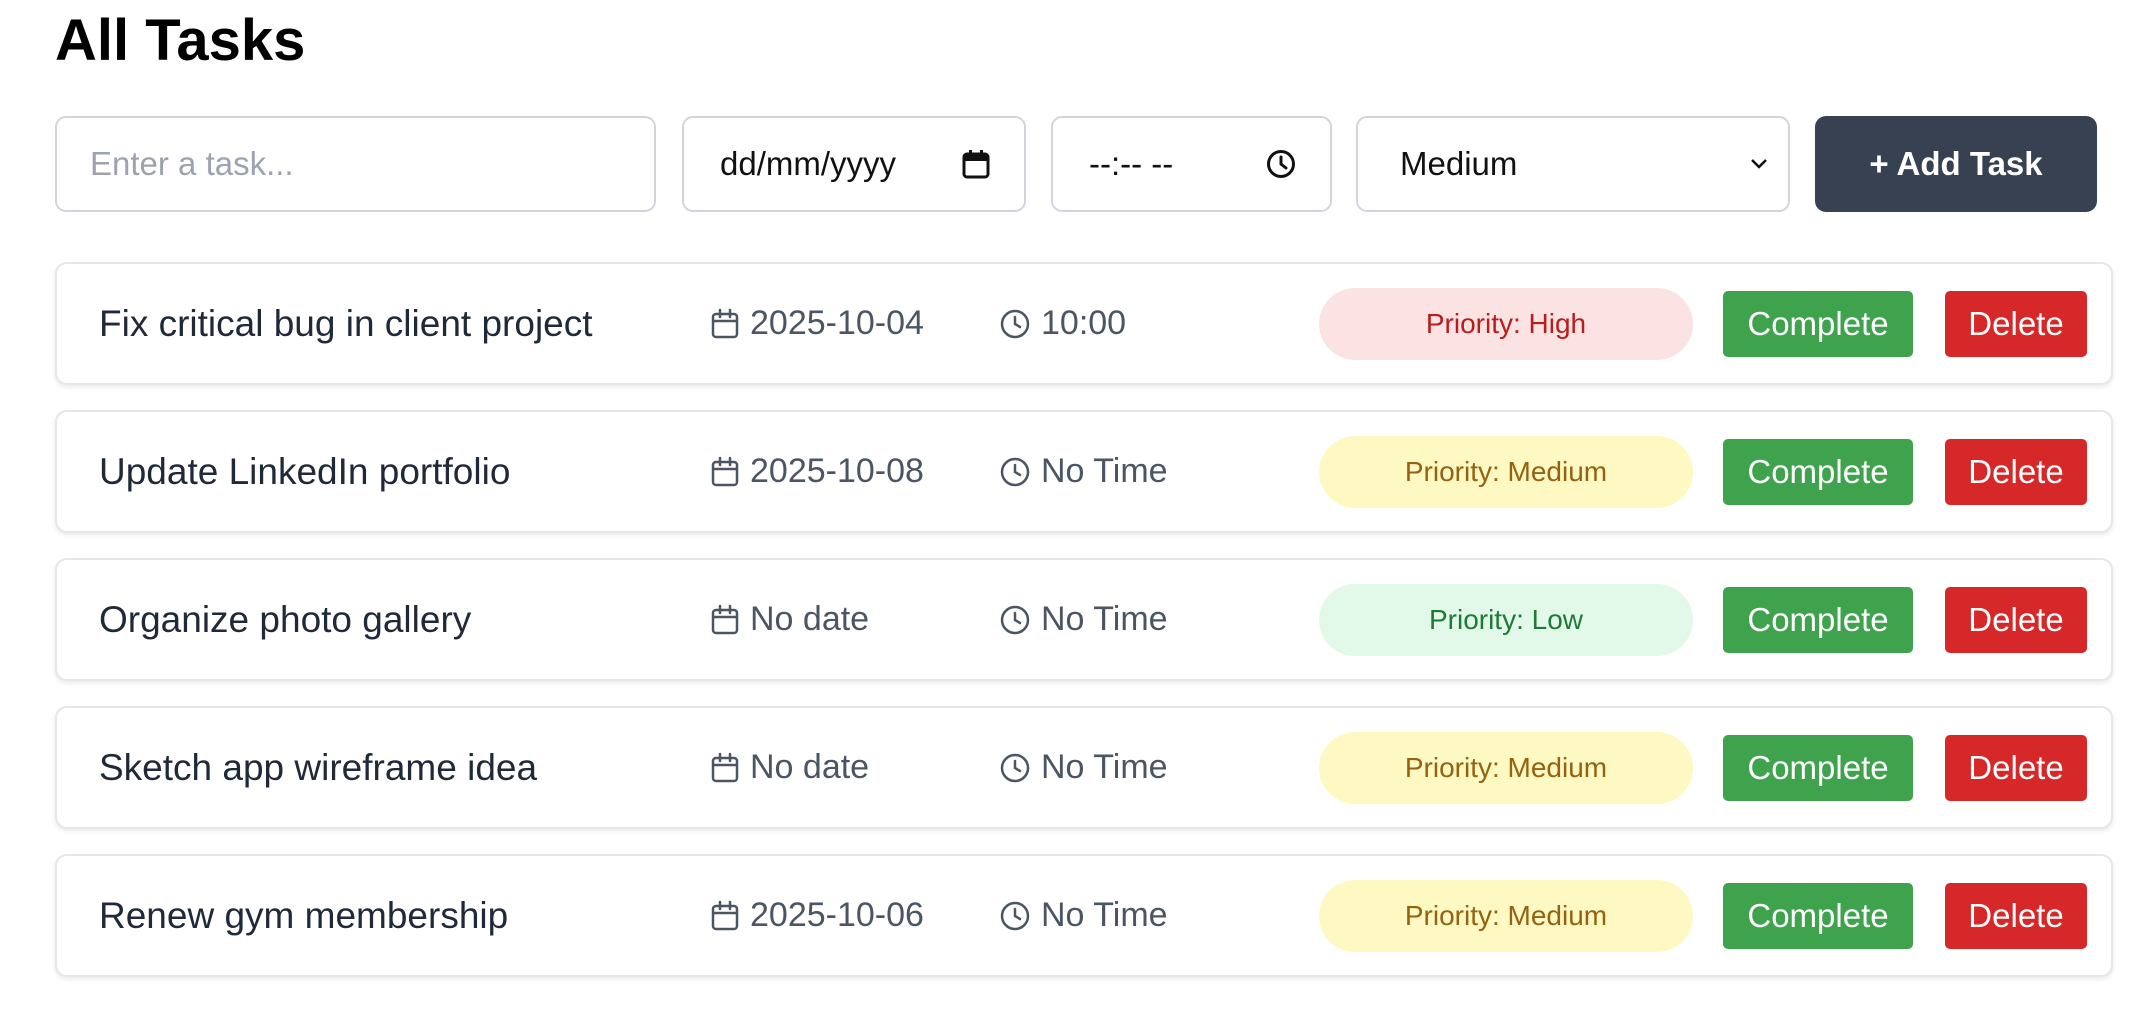  I want to click on task-date-text: 2025-10-08, so click(837, 471).